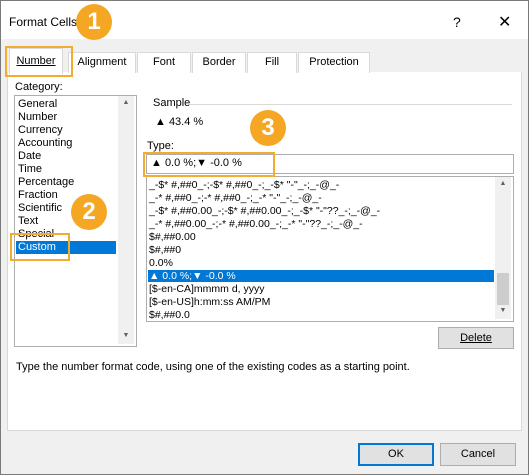 This screenshot has height=475, width=529. Describe the element at coordinates (37, 104) in the screenshot. I see `category-item-general: General` at that location.